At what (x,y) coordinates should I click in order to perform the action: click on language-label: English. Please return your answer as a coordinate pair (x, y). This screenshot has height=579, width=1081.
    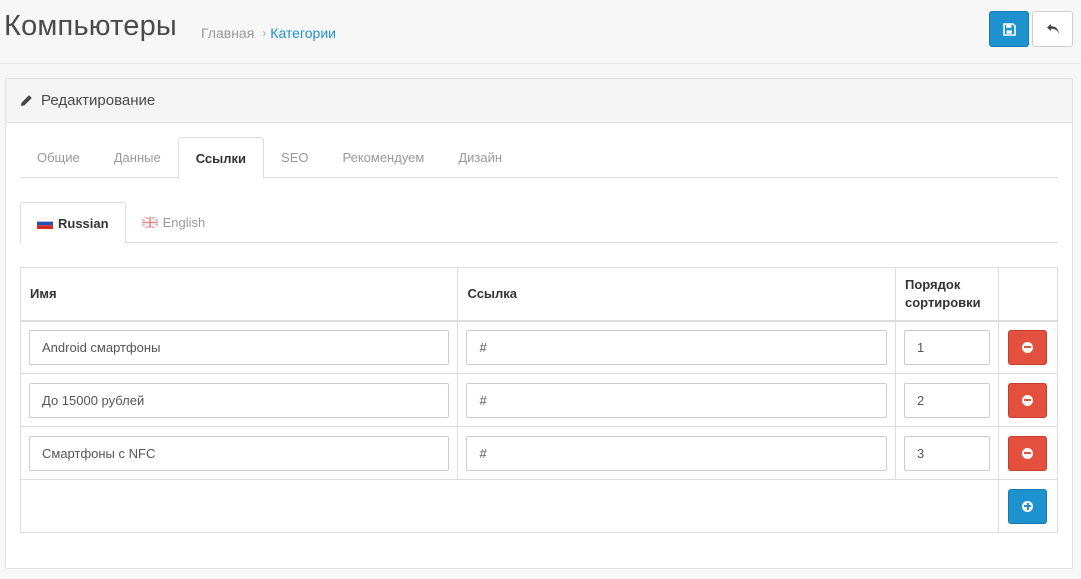
    Looking at the image, I should click on (184, 222).